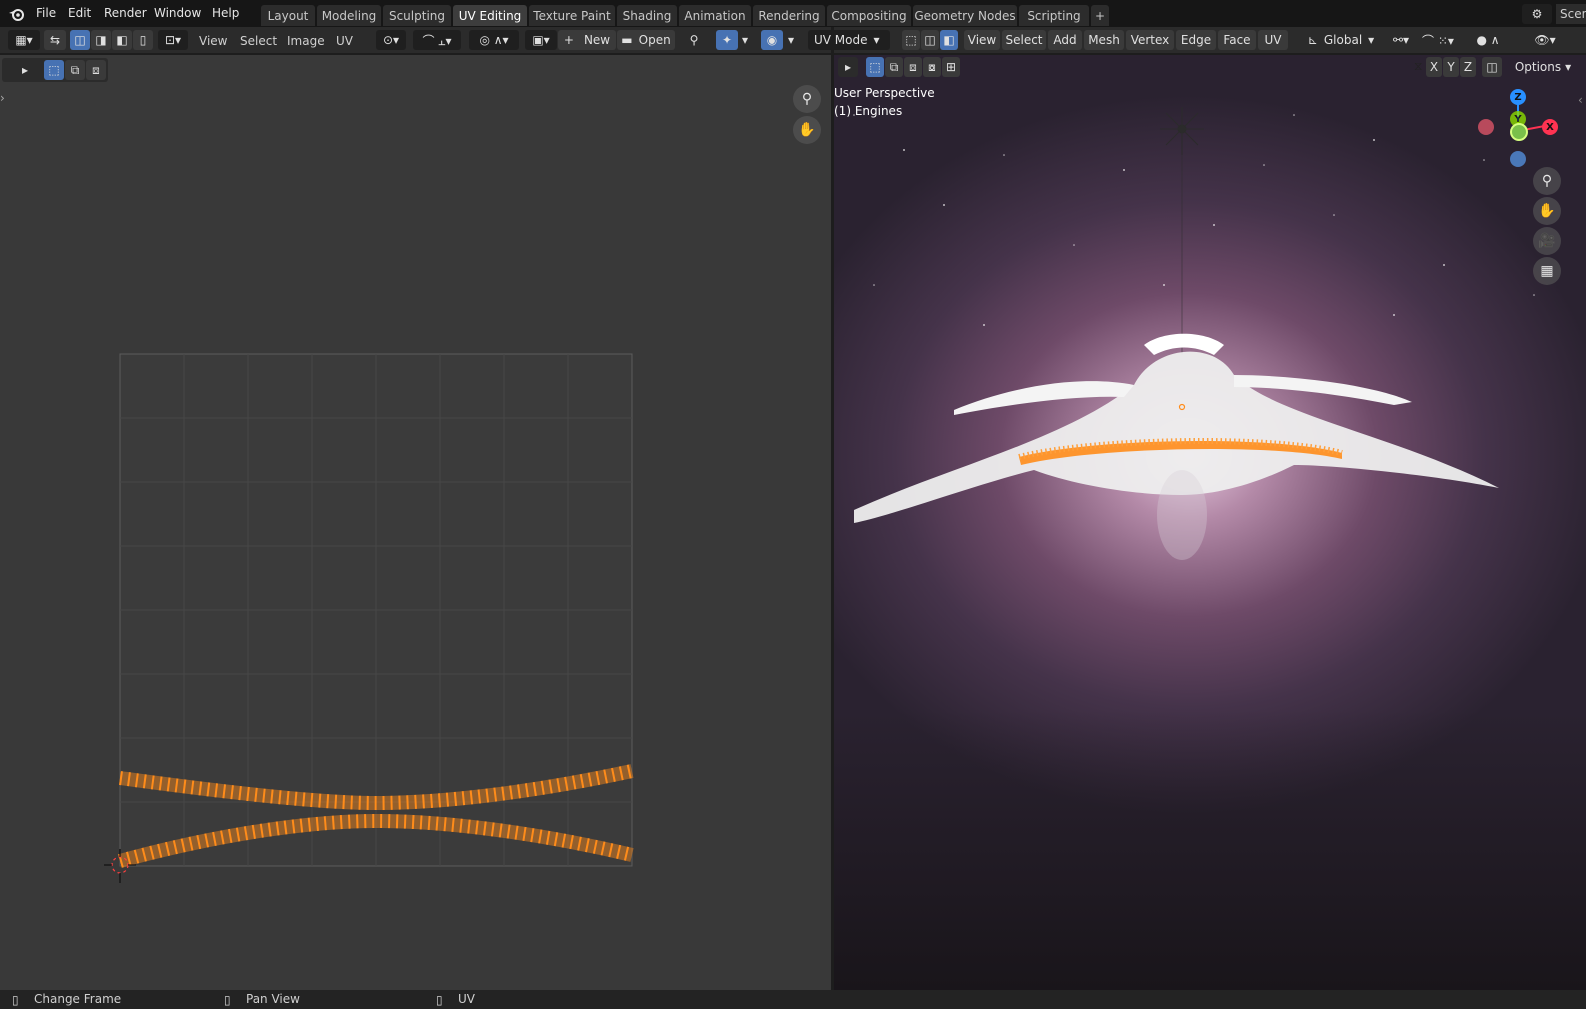  I want to click on pin-icon: ⚲, so click(694, 40).